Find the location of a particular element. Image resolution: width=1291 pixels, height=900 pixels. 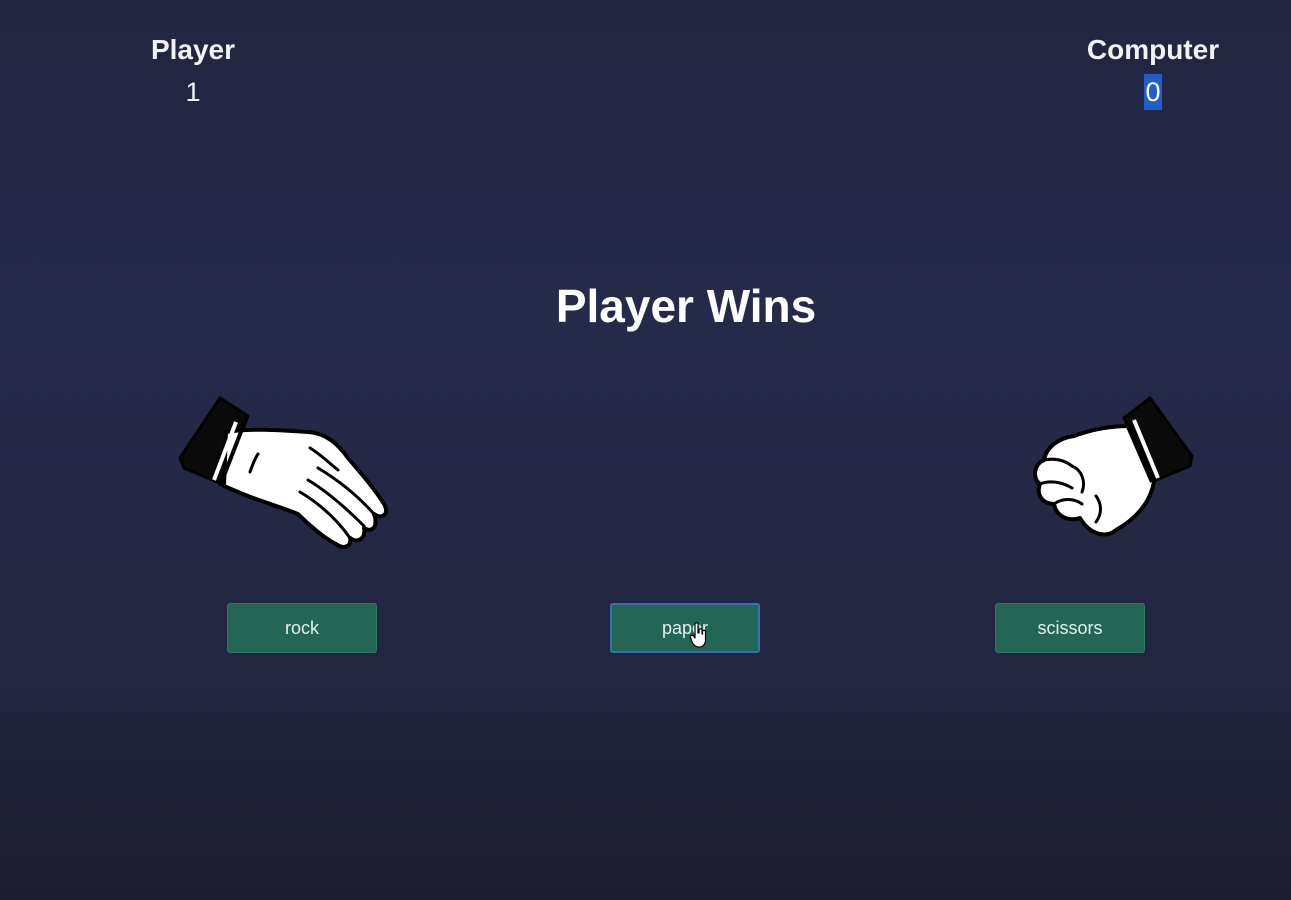

rock-fist-icon is located at coordinates (1113, 466).